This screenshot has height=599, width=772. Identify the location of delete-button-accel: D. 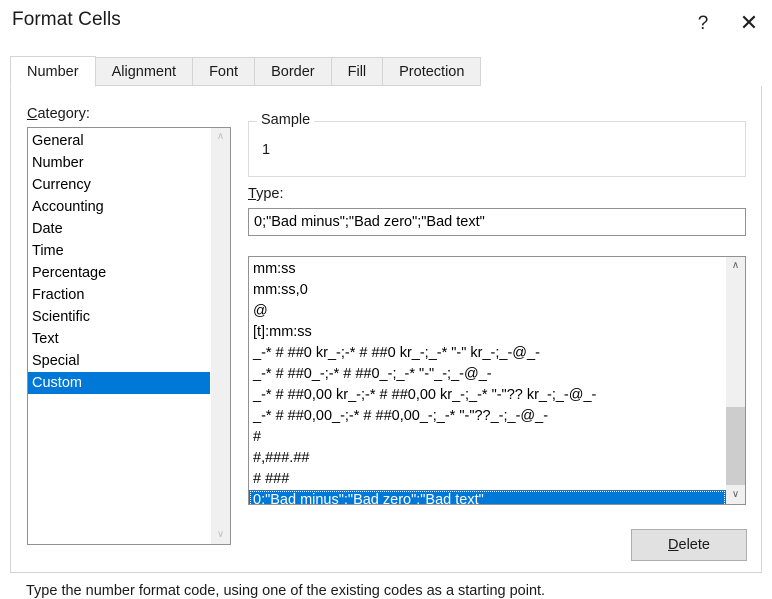
(673, 545).